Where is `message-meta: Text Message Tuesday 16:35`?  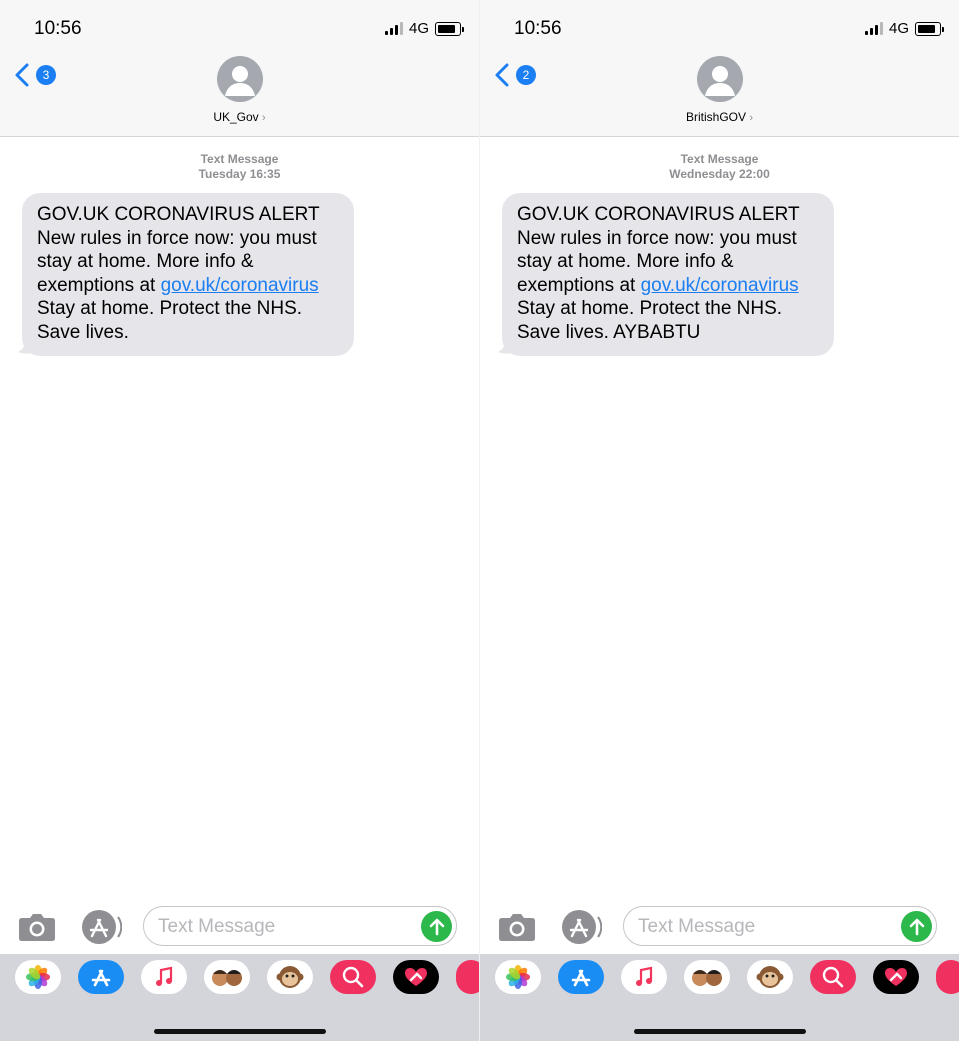 message-meta: Text Message Tuesday 16:35 is located at coordinates (239, 167).